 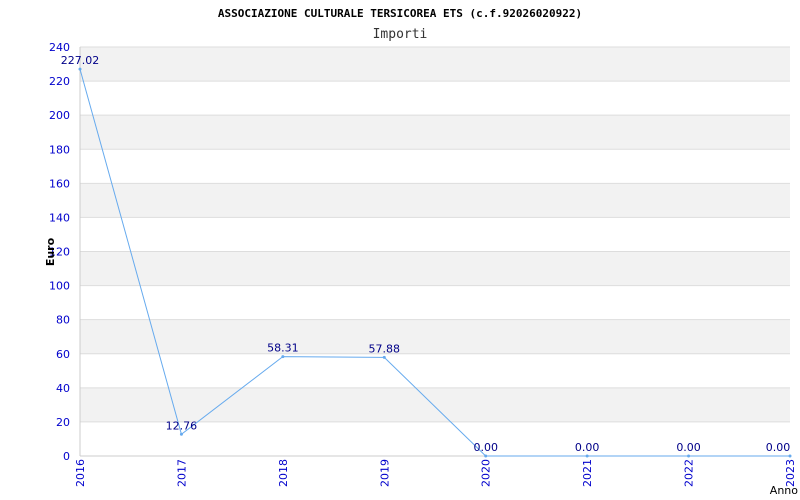 What do you see at coordinates (689, 473) in the screenshot?
I see `x-tick-label: 2022` at bounding box center [689, 473].